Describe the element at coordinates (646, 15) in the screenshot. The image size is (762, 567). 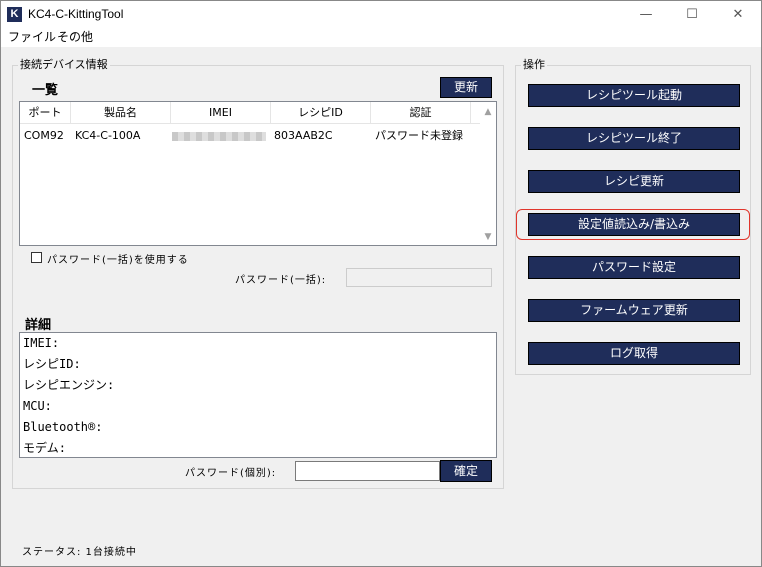
I see `minimize-button: —` at that location.